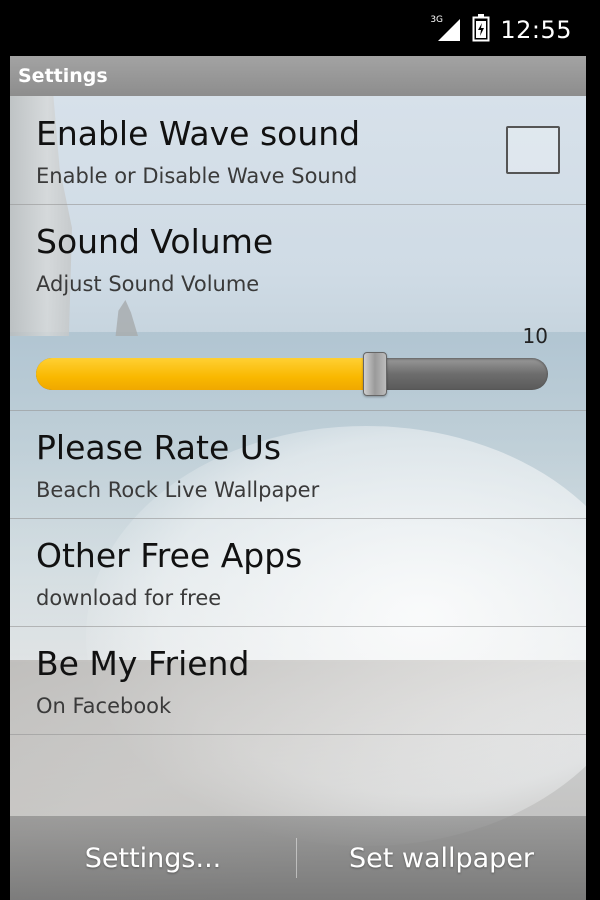 The height and width of the screenshot is (900, 600). I want to click on pref-rate-us: Please Rate Us Beach Rock Live Wallpaper, so click(298, 465).